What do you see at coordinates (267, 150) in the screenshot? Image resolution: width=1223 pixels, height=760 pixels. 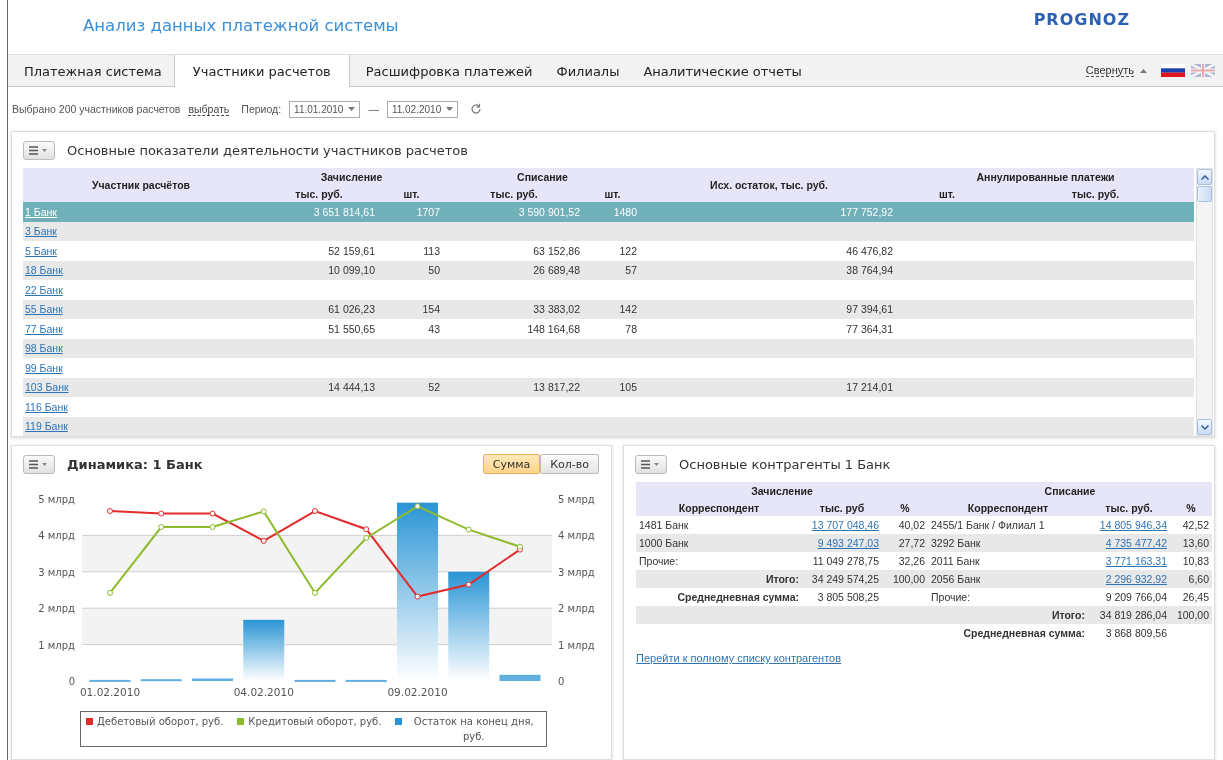 I see `panel-title: Основные показатели деятельности участников расчетов` at bounding box center [267, 150].